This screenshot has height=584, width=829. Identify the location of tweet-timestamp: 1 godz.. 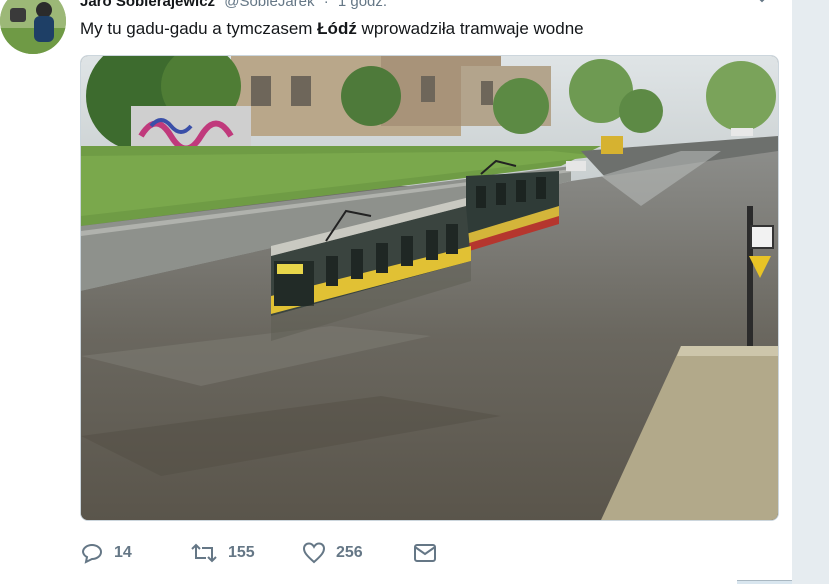
(362, 5).